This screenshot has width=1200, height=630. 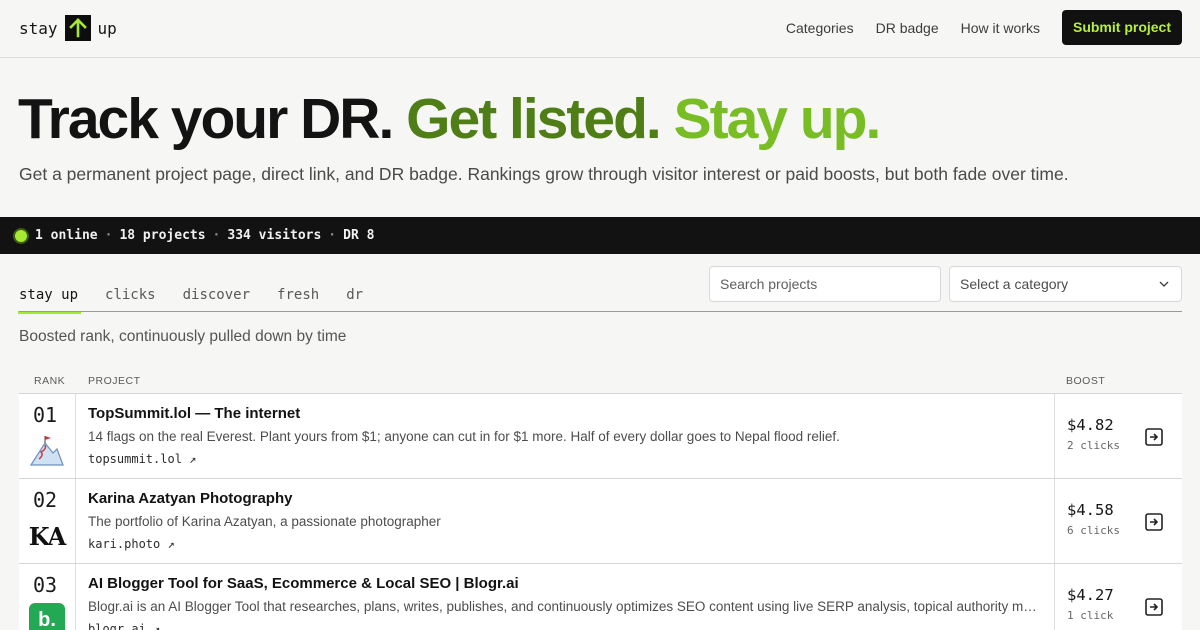 I want to click on mountain-flag-icon, so click(x=47, y=451).